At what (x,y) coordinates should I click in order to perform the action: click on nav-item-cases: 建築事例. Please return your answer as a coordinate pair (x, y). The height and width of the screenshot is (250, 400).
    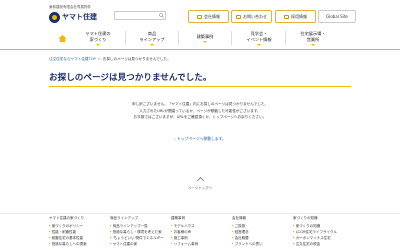
    Looking at the image, I should click on (205, 41).